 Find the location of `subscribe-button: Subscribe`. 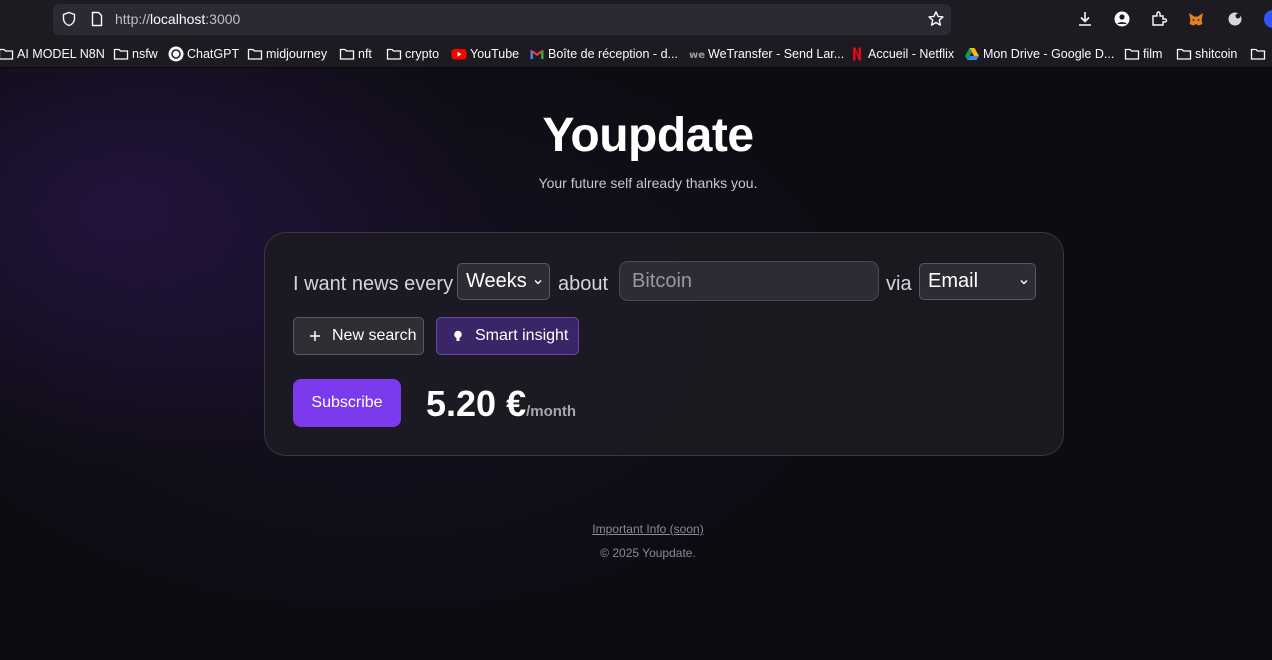

subscribe-button: Subscribe is located at coordinates (347, 403).